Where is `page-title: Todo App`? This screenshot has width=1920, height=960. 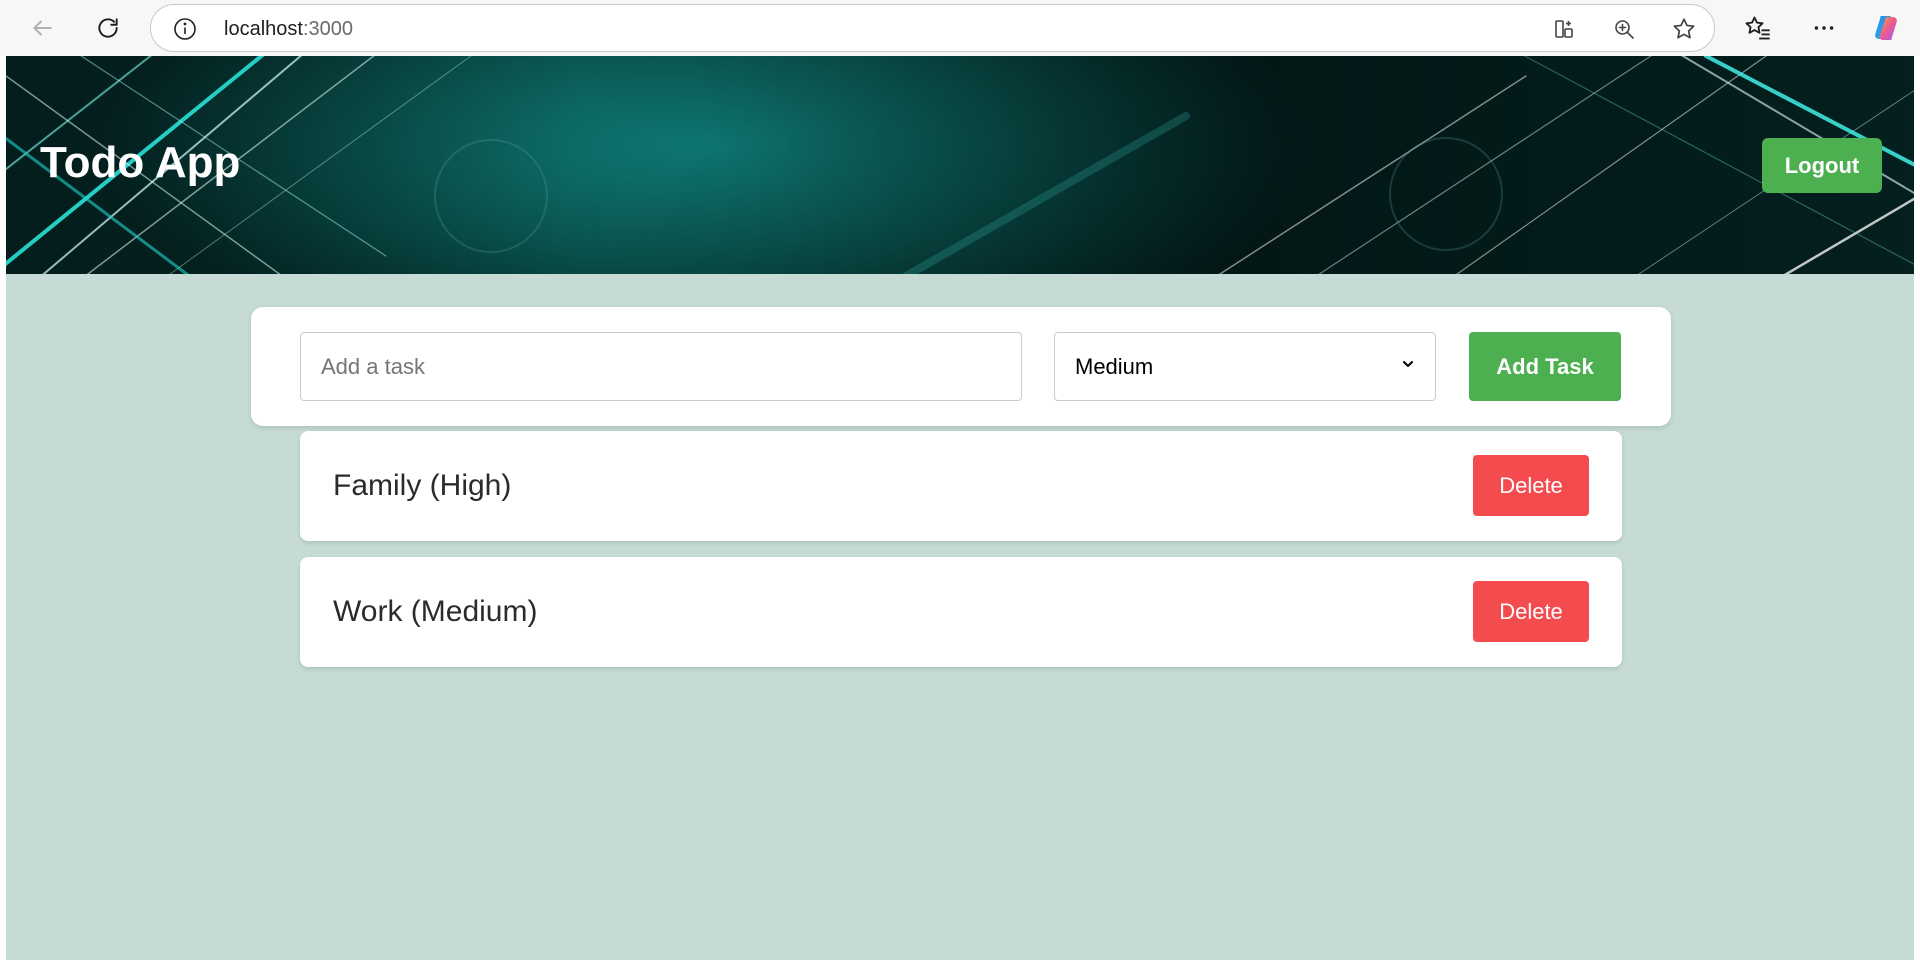 page-title: Todo App is located at coordinates (140, 162).